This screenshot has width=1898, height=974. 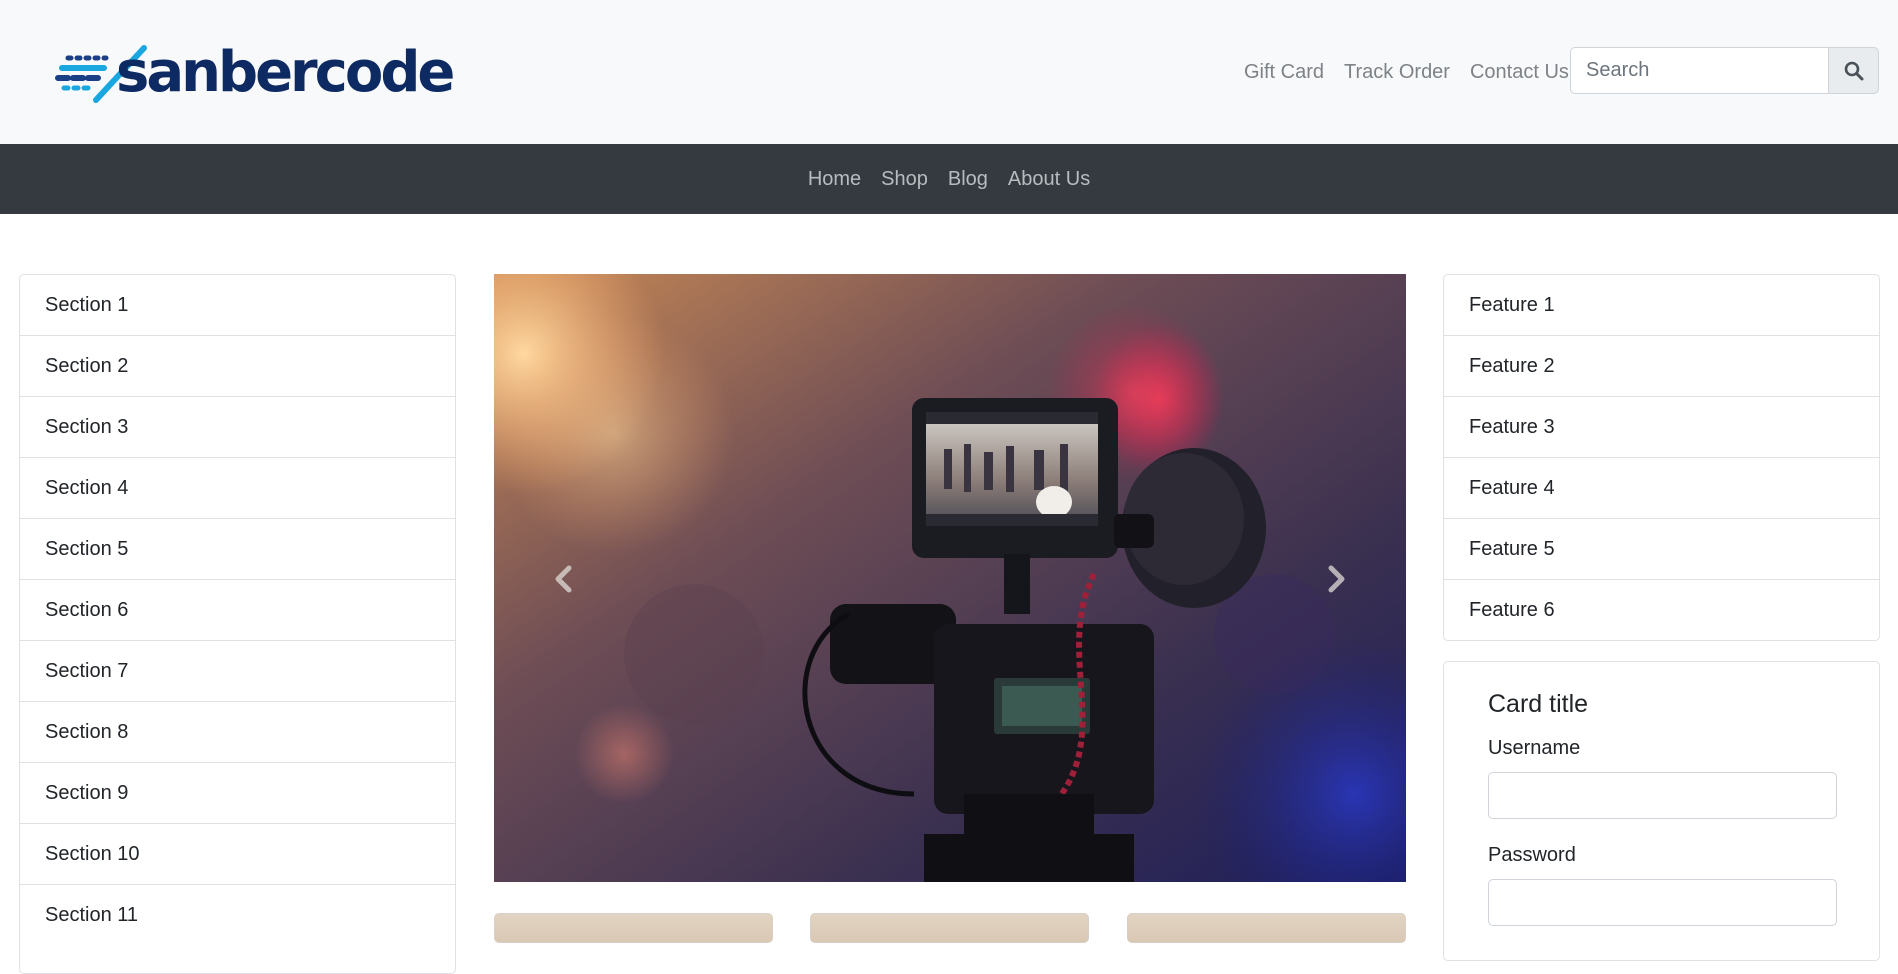 I want to click on card-title: Card title, so click(x=1538, y=704).